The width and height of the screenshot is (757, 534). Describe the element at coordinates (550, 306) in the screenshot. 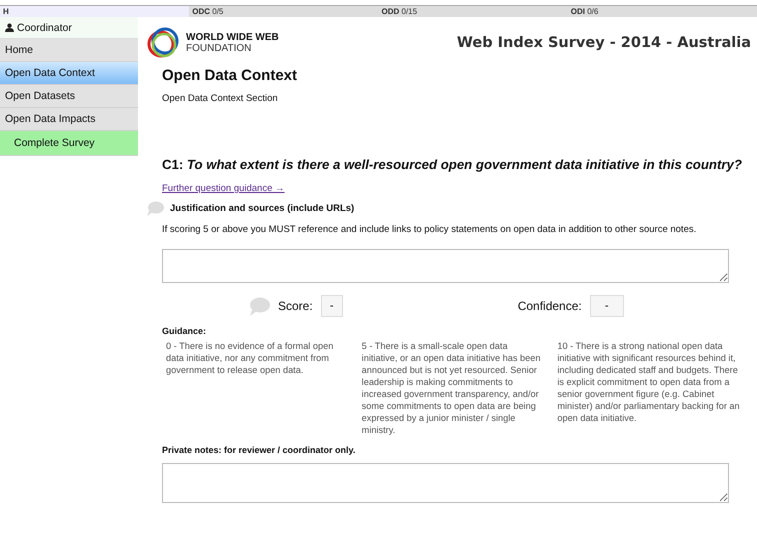

I see `confidence-label: Confidence:` at that location.